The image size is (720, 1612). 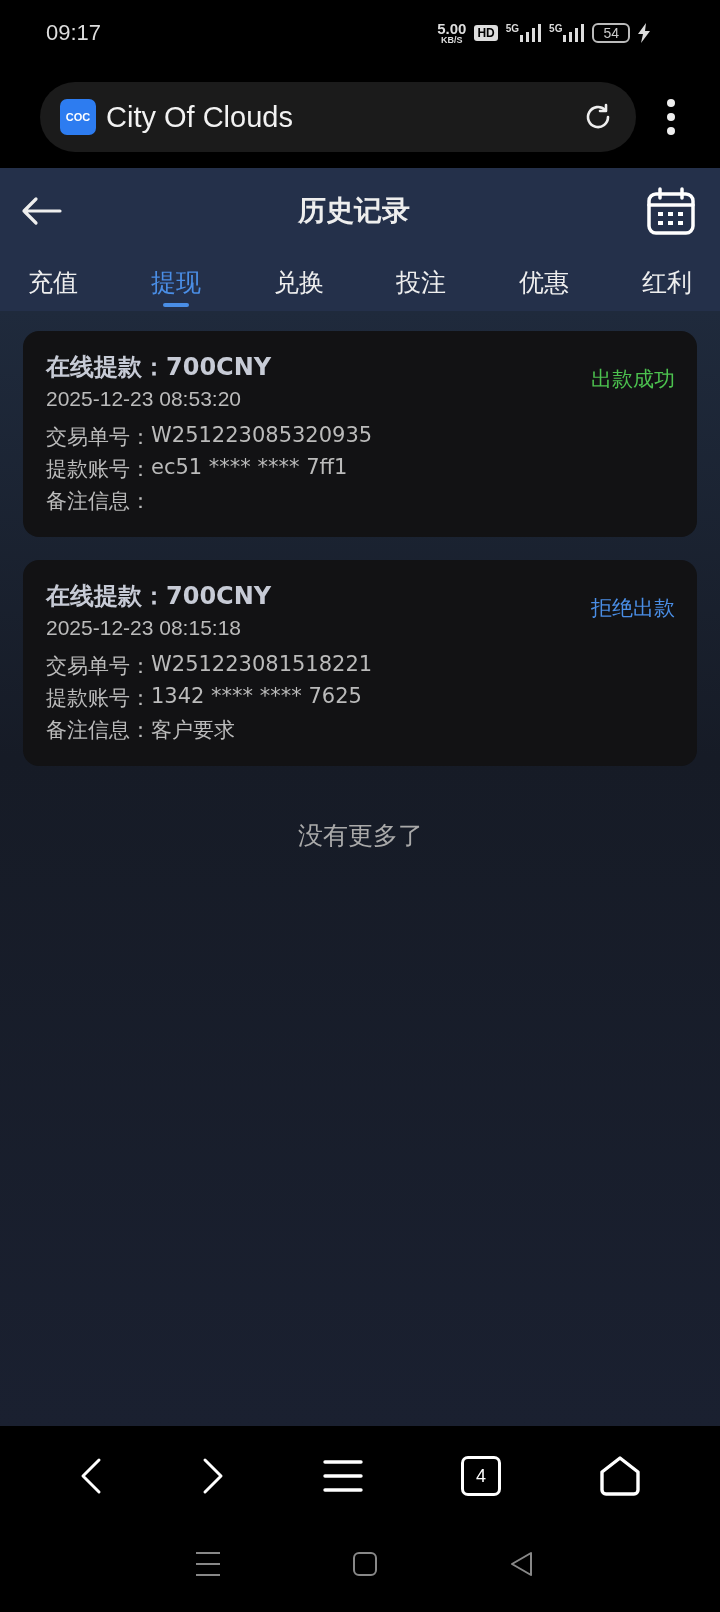 What do you see at coordinates (633, 379) in the screenshot?
I see `record-status: 出款成功` at bounding box center [633, 379].